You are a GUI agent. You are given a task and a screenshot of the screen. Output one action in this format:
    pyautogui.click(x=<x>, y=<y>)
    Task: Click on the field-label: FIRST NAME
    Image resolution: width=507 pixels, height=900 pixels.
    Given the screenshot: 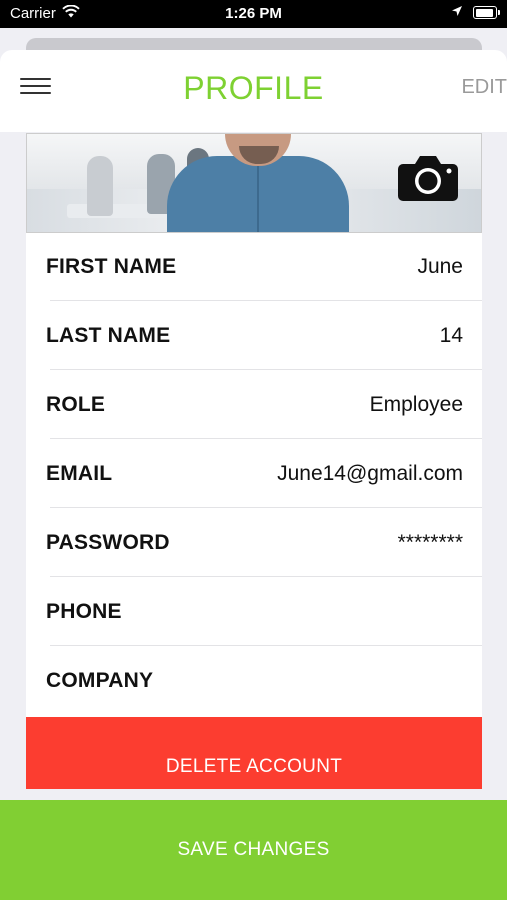 What is the action you would take?
    pyautogui.click(x=111, y=266)
    